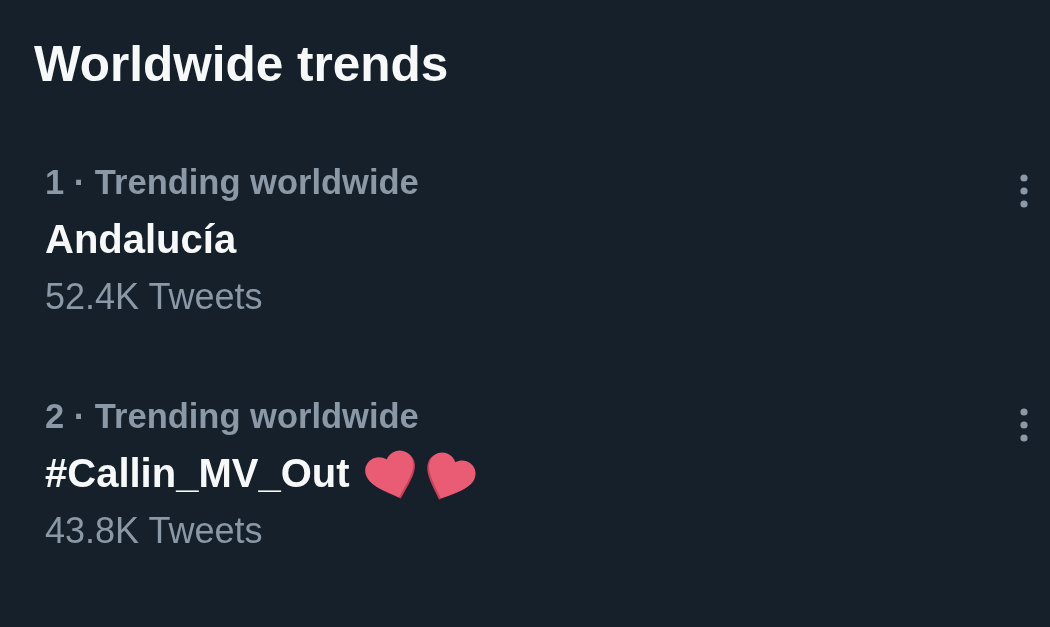 The width and height of the screenshot is (1050, 627). Describe the element at coordinates (197, 473) in the screenshot. I see `trend-name: #Callin_MV_Out` at that location.